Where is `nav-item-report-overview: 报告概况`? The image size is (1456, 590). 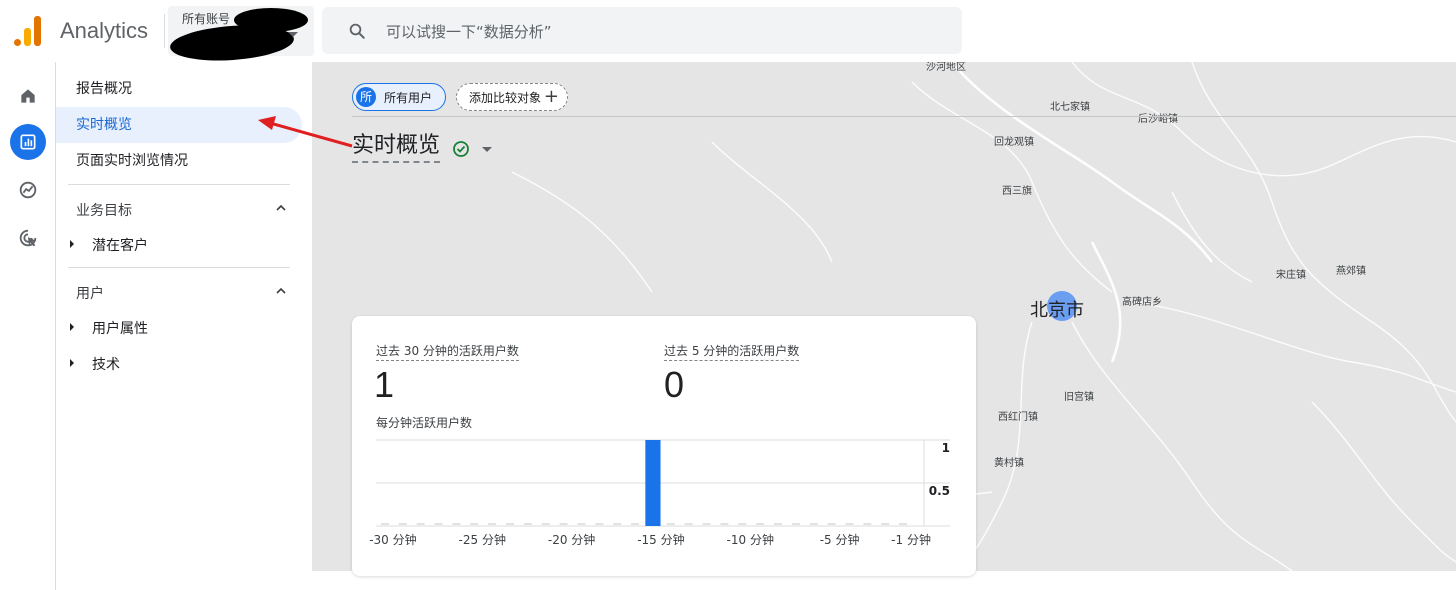
nav-item-report-overview: 报告概况 is located at coordinates (179, 89).